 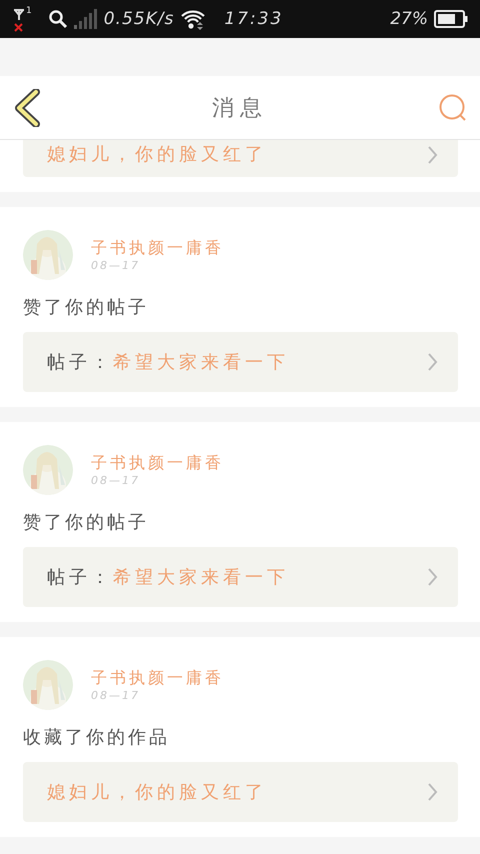 What do you see at coordinates (28, 107) in the screenshot?
I see `back-button` at bounding box center [28, 107].